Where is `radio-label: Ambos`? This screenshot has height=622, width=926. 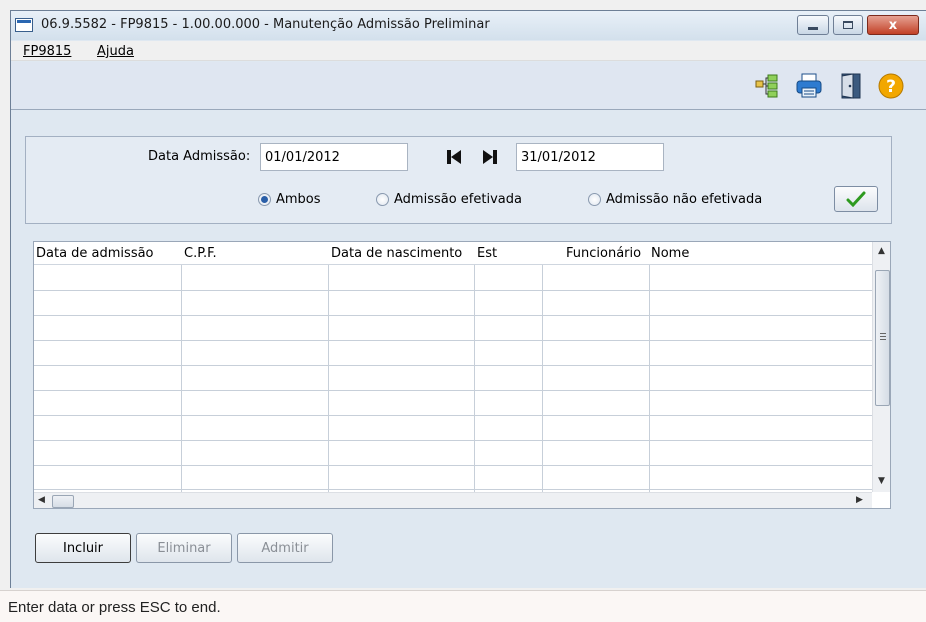
radio-label: Ambos is located at coordinates (298, 199).